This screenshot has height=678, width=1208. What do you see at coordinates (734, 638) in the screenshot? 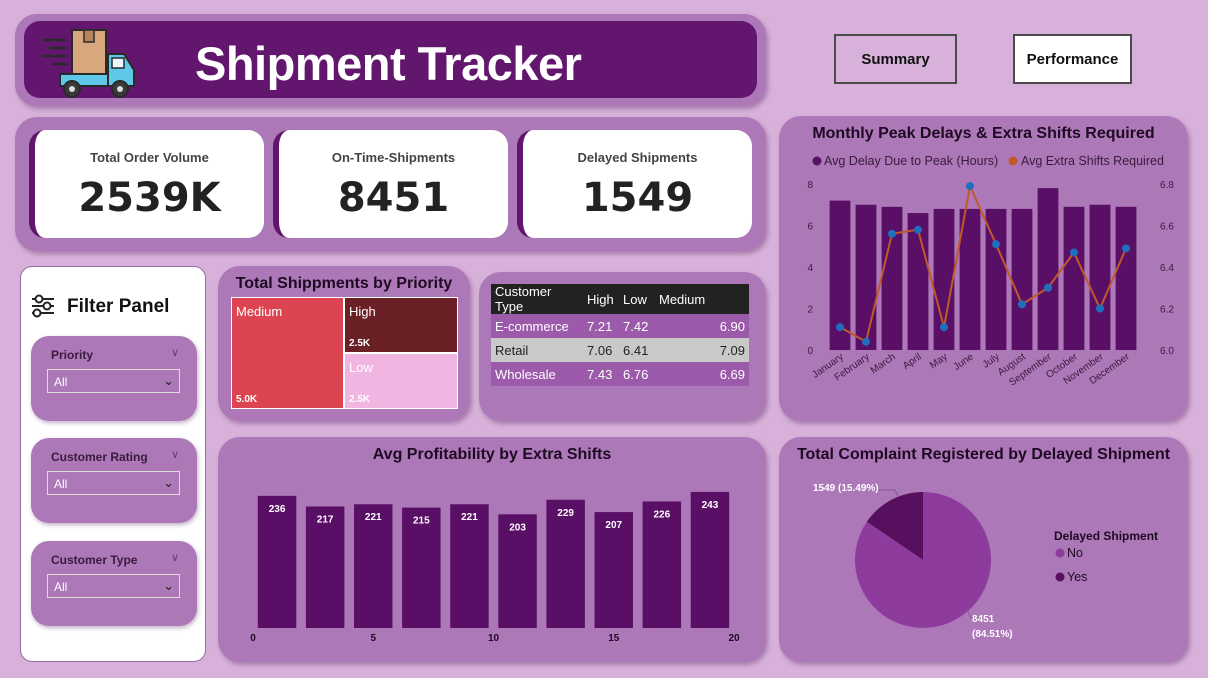
I see `x-tick-label: 20` at bounding box center [734, 638].